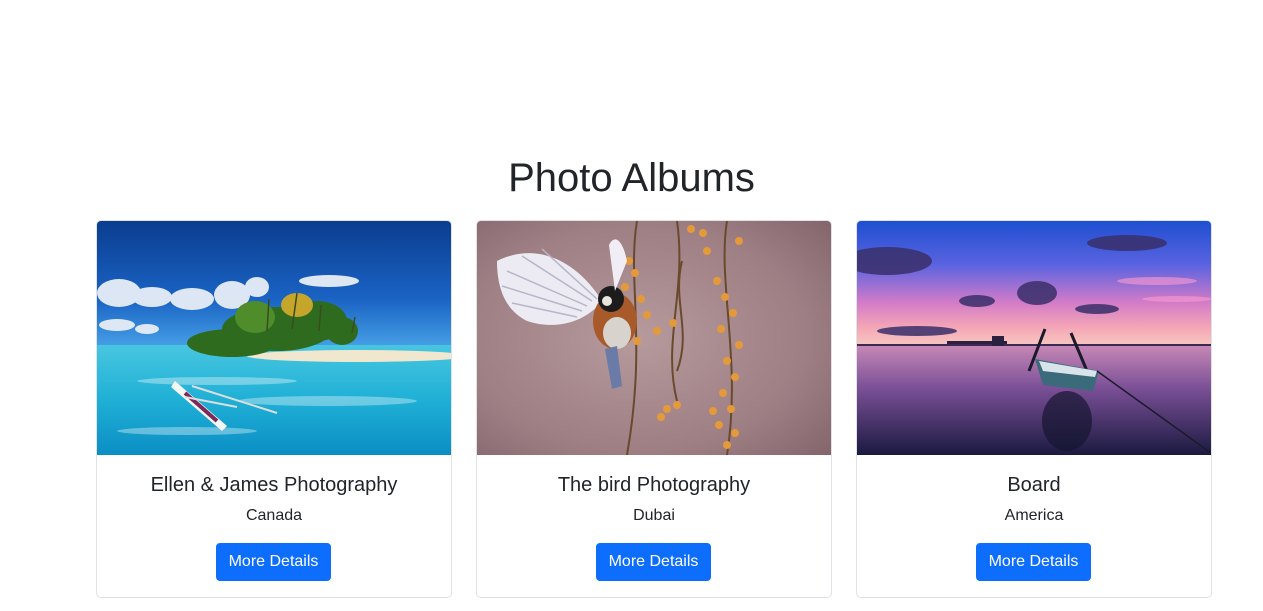 The image size is (1263, 611). I want to click on album-image-boat-sunset, so click(1034, 338).